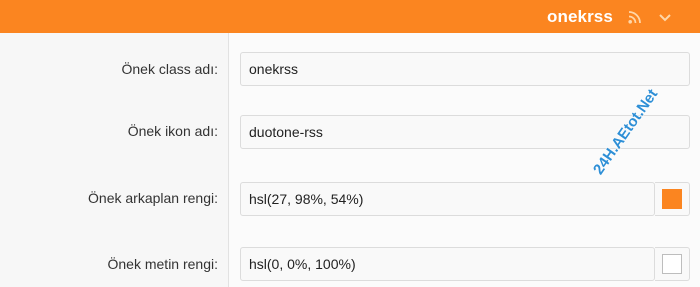 This screenshot has width=700, height=287. Describe the element at coordinates (447, 199) in the screenshot. I see `prefix-background-color-input: hsl(27, 98%, 54%)` at that location.